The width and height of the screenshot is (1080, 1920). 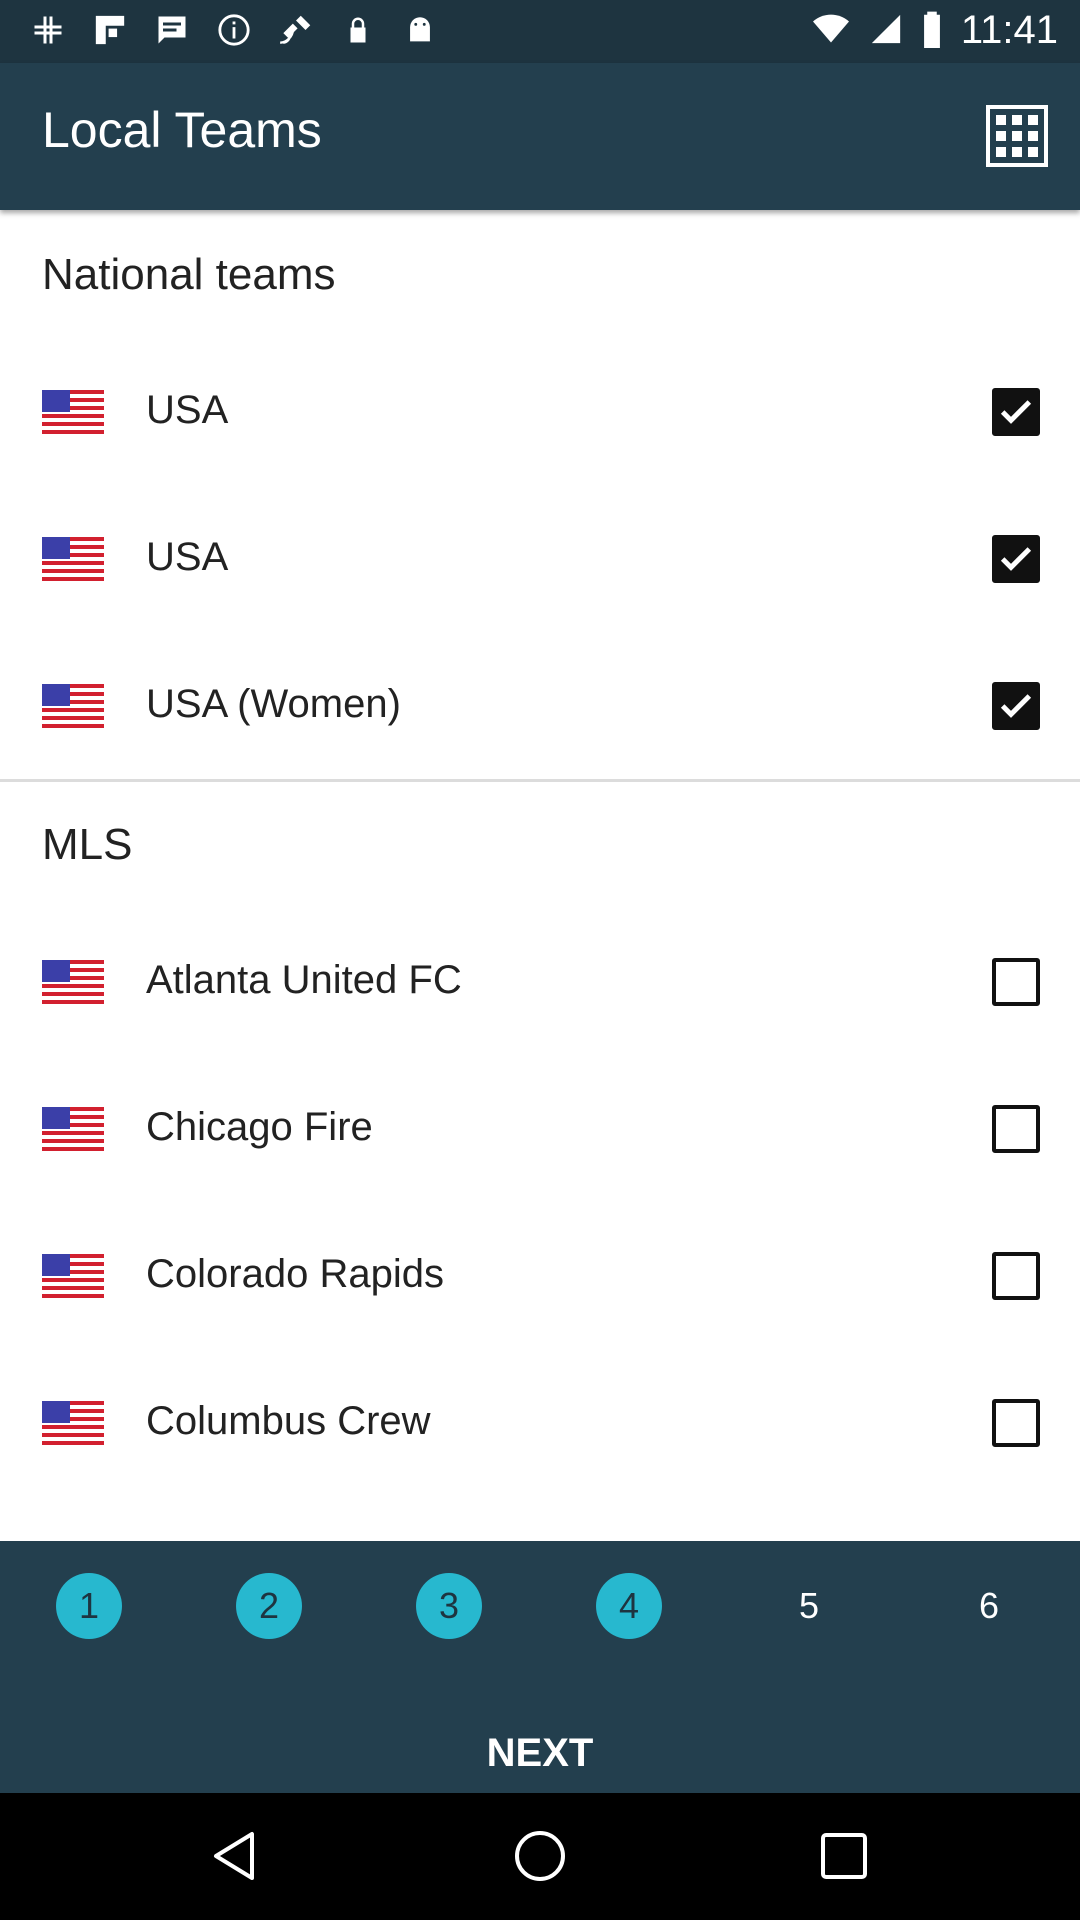 I want to click on fake-gps-icon, so click(x=296, y=30).